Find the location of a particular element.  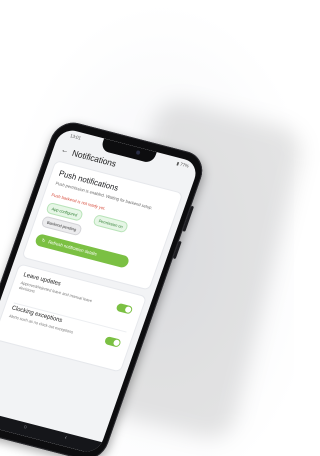

clocking-toggle-knob is located at coordinates (116, 343).